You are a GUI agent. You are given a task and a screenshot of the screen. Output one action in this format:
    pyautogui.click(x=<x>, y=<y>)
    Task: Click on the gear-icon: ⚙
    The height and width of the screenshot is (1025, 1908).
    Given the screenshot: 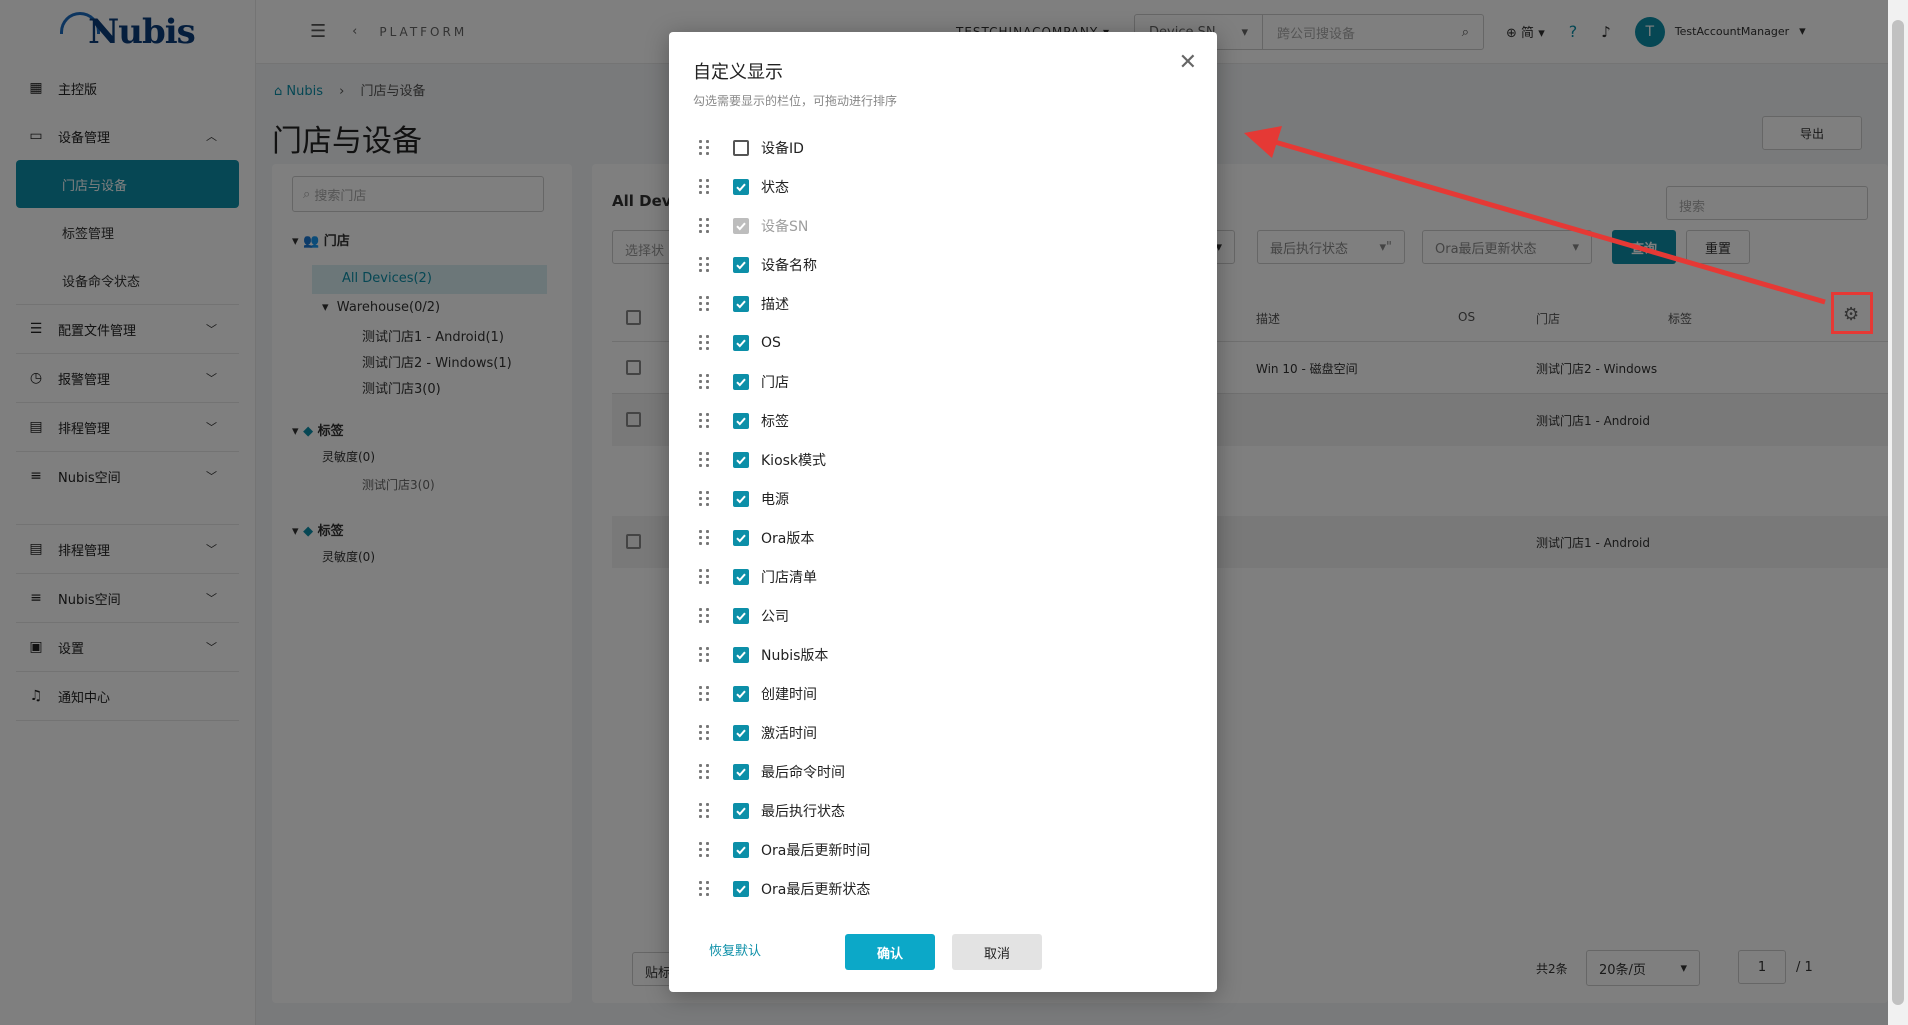 What is the action you would take?
    pyautogui.click(x=1851, y=314)
    